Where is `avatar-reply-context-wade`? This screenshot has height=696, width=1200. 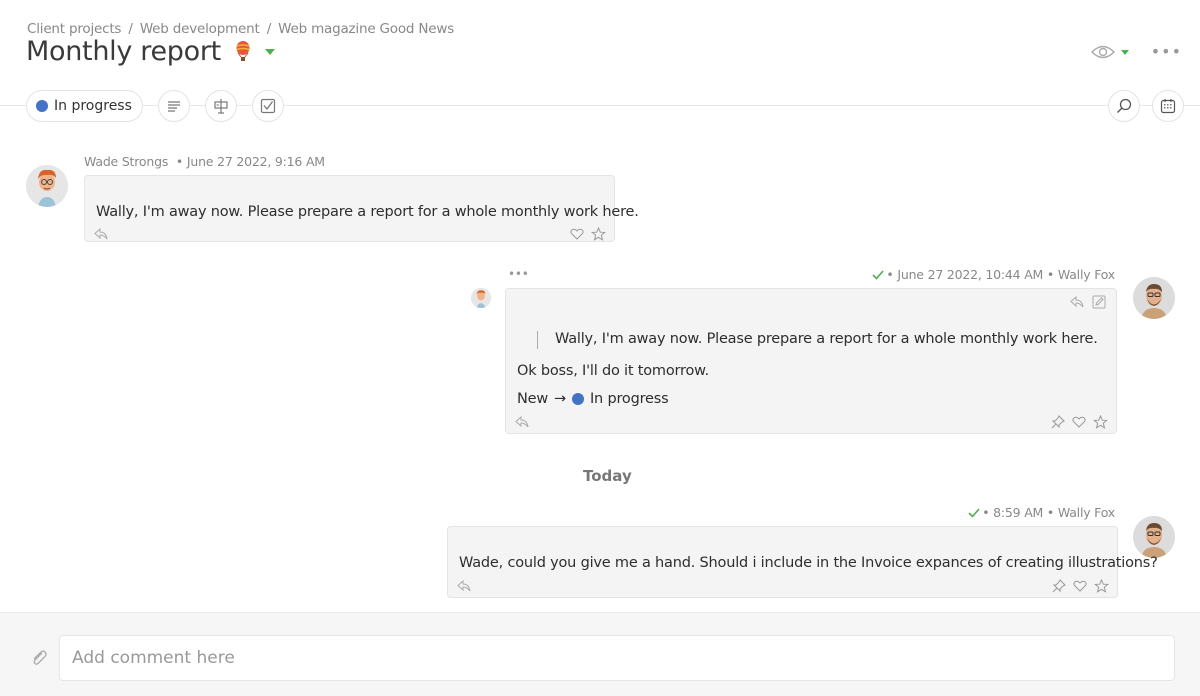
avatar-reply-context-wade is located at coordinates (481, 298).